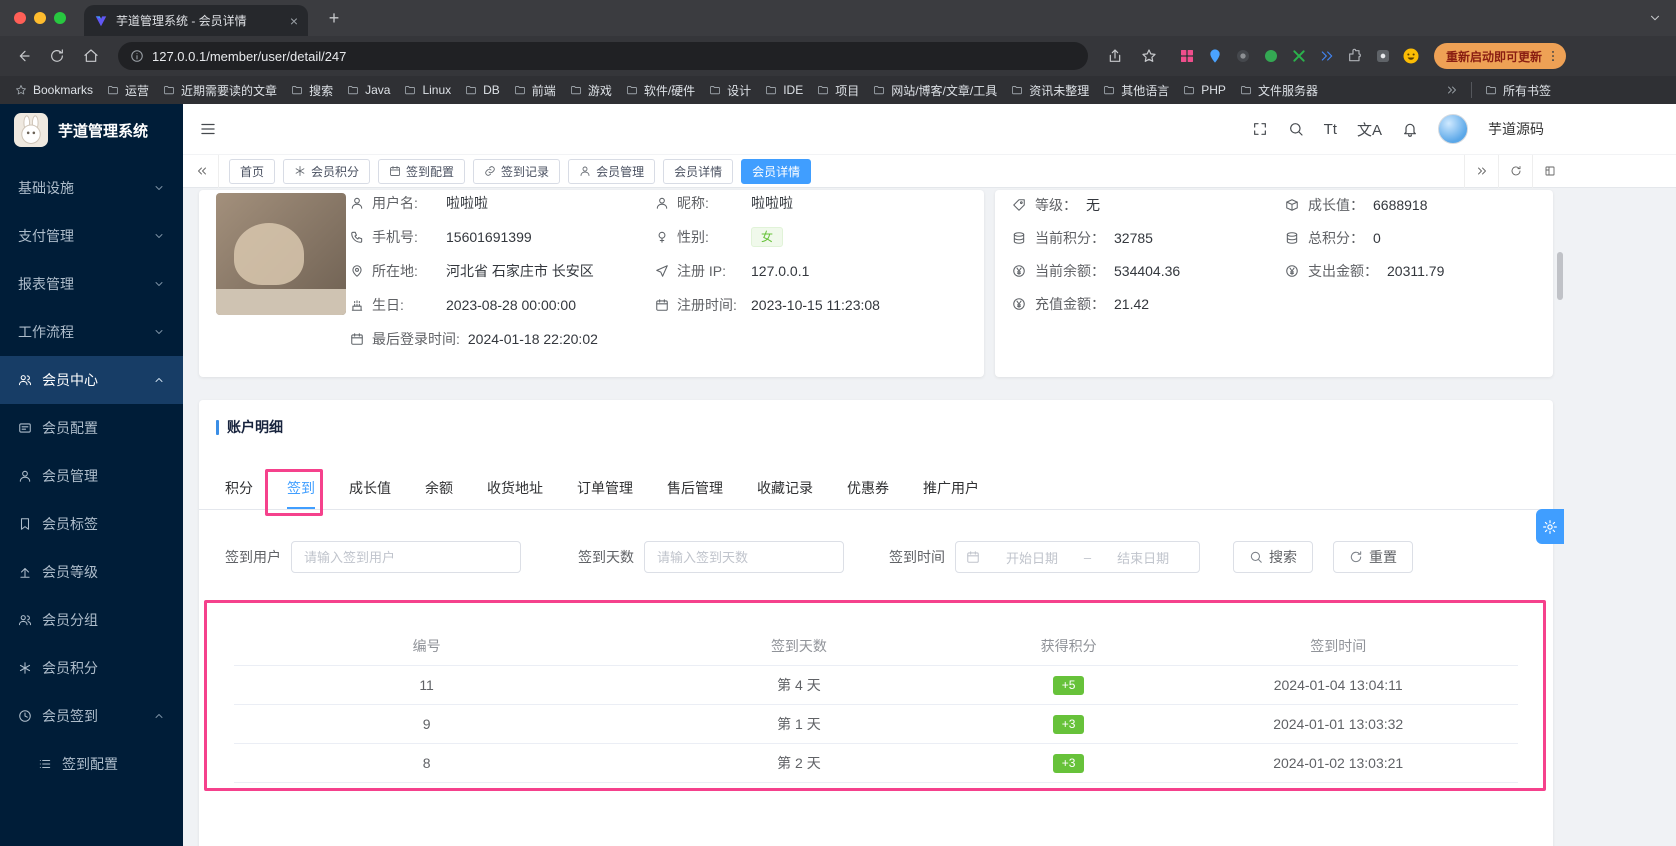 The width and height of the screenshot is (1676, 846). What do you see at coordinates (1499, 56) in the screenshot?
I see `update-chrome-button: 重新启动即可更新` at bounding box center [1499, 56].